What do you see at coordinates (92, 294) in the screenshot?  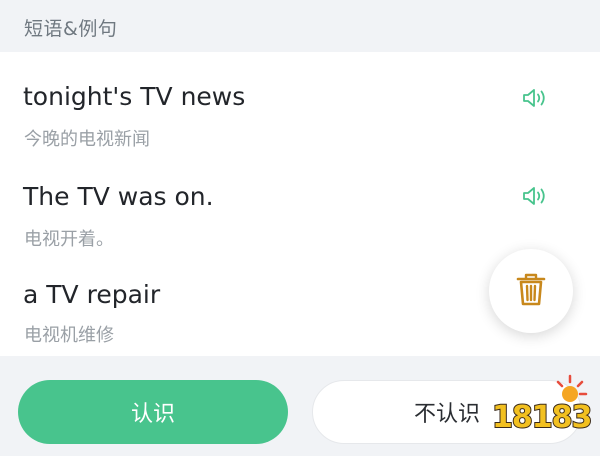 I see `phrase-english: a TV repair` at bounding box center [92, 294].